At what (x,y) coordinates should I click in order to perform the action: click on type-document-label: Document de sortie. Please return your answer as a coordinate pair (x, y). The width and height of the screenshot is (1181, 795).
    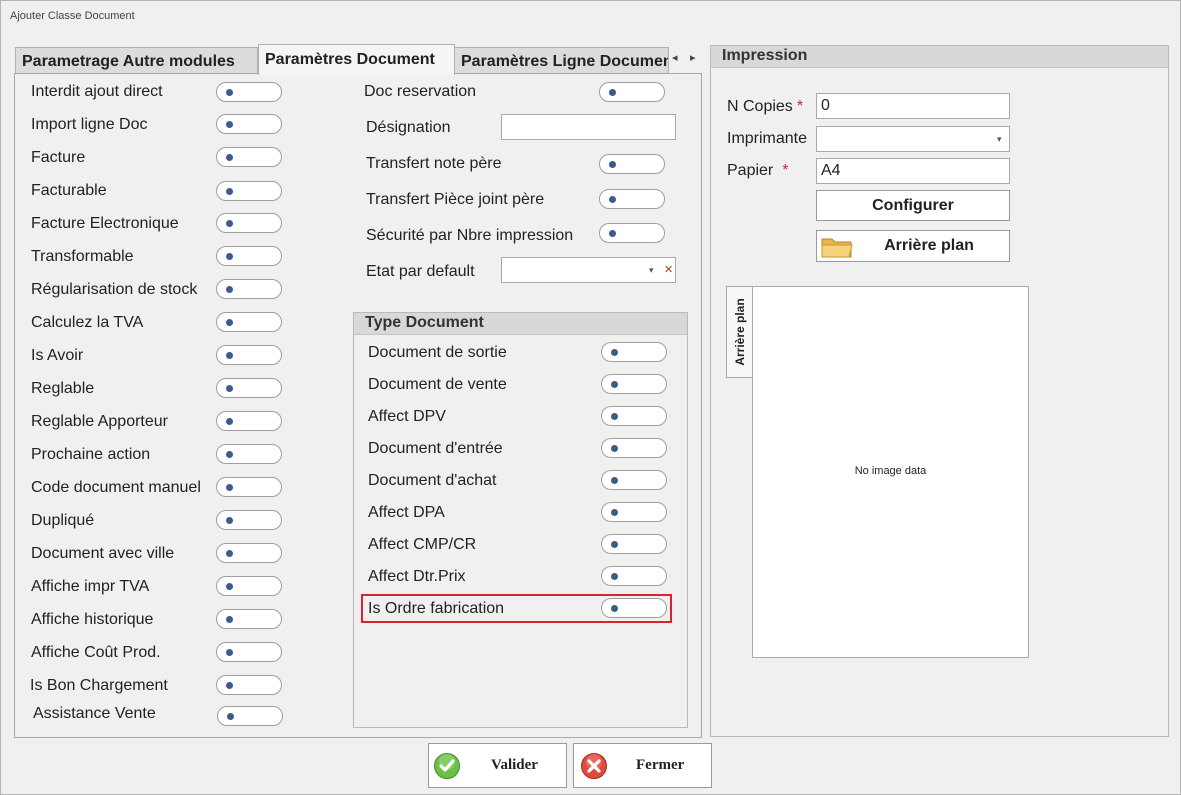
    Looking at the image, I should click on (437, 352).